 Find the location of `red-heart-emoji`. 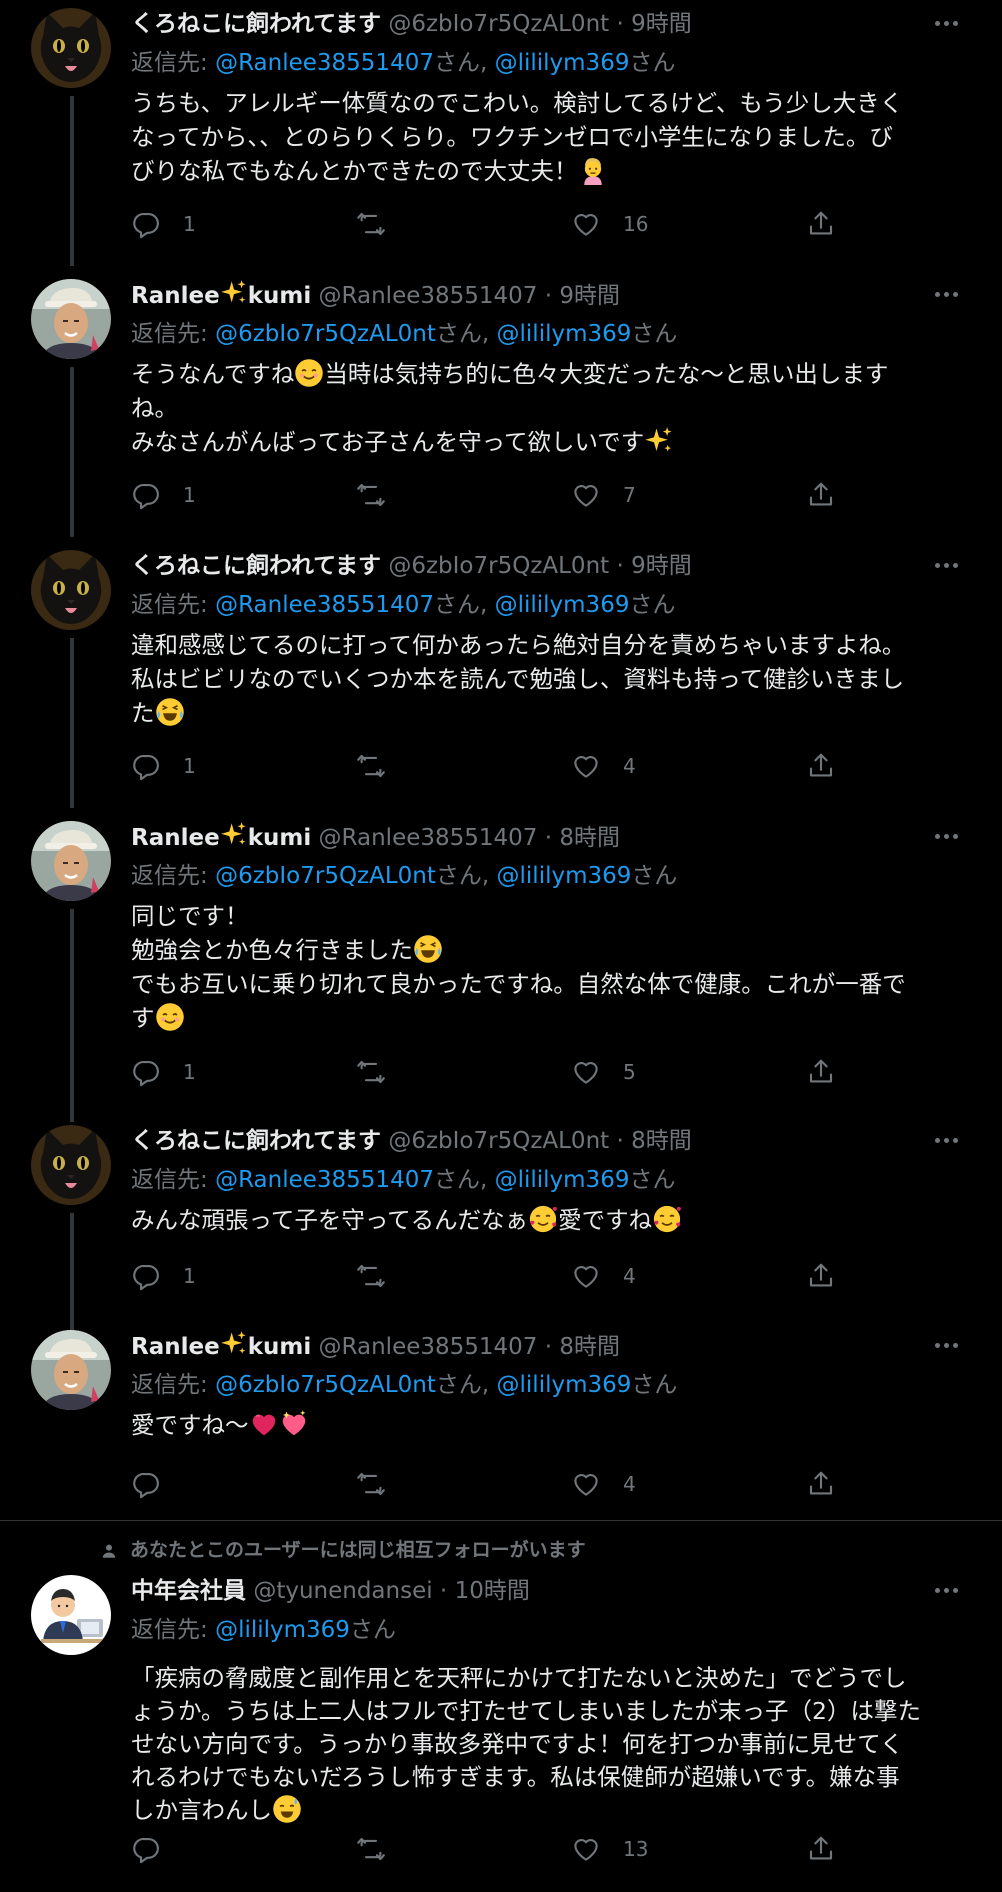

red-heart-emoji is located at coordinates (264, 1424).